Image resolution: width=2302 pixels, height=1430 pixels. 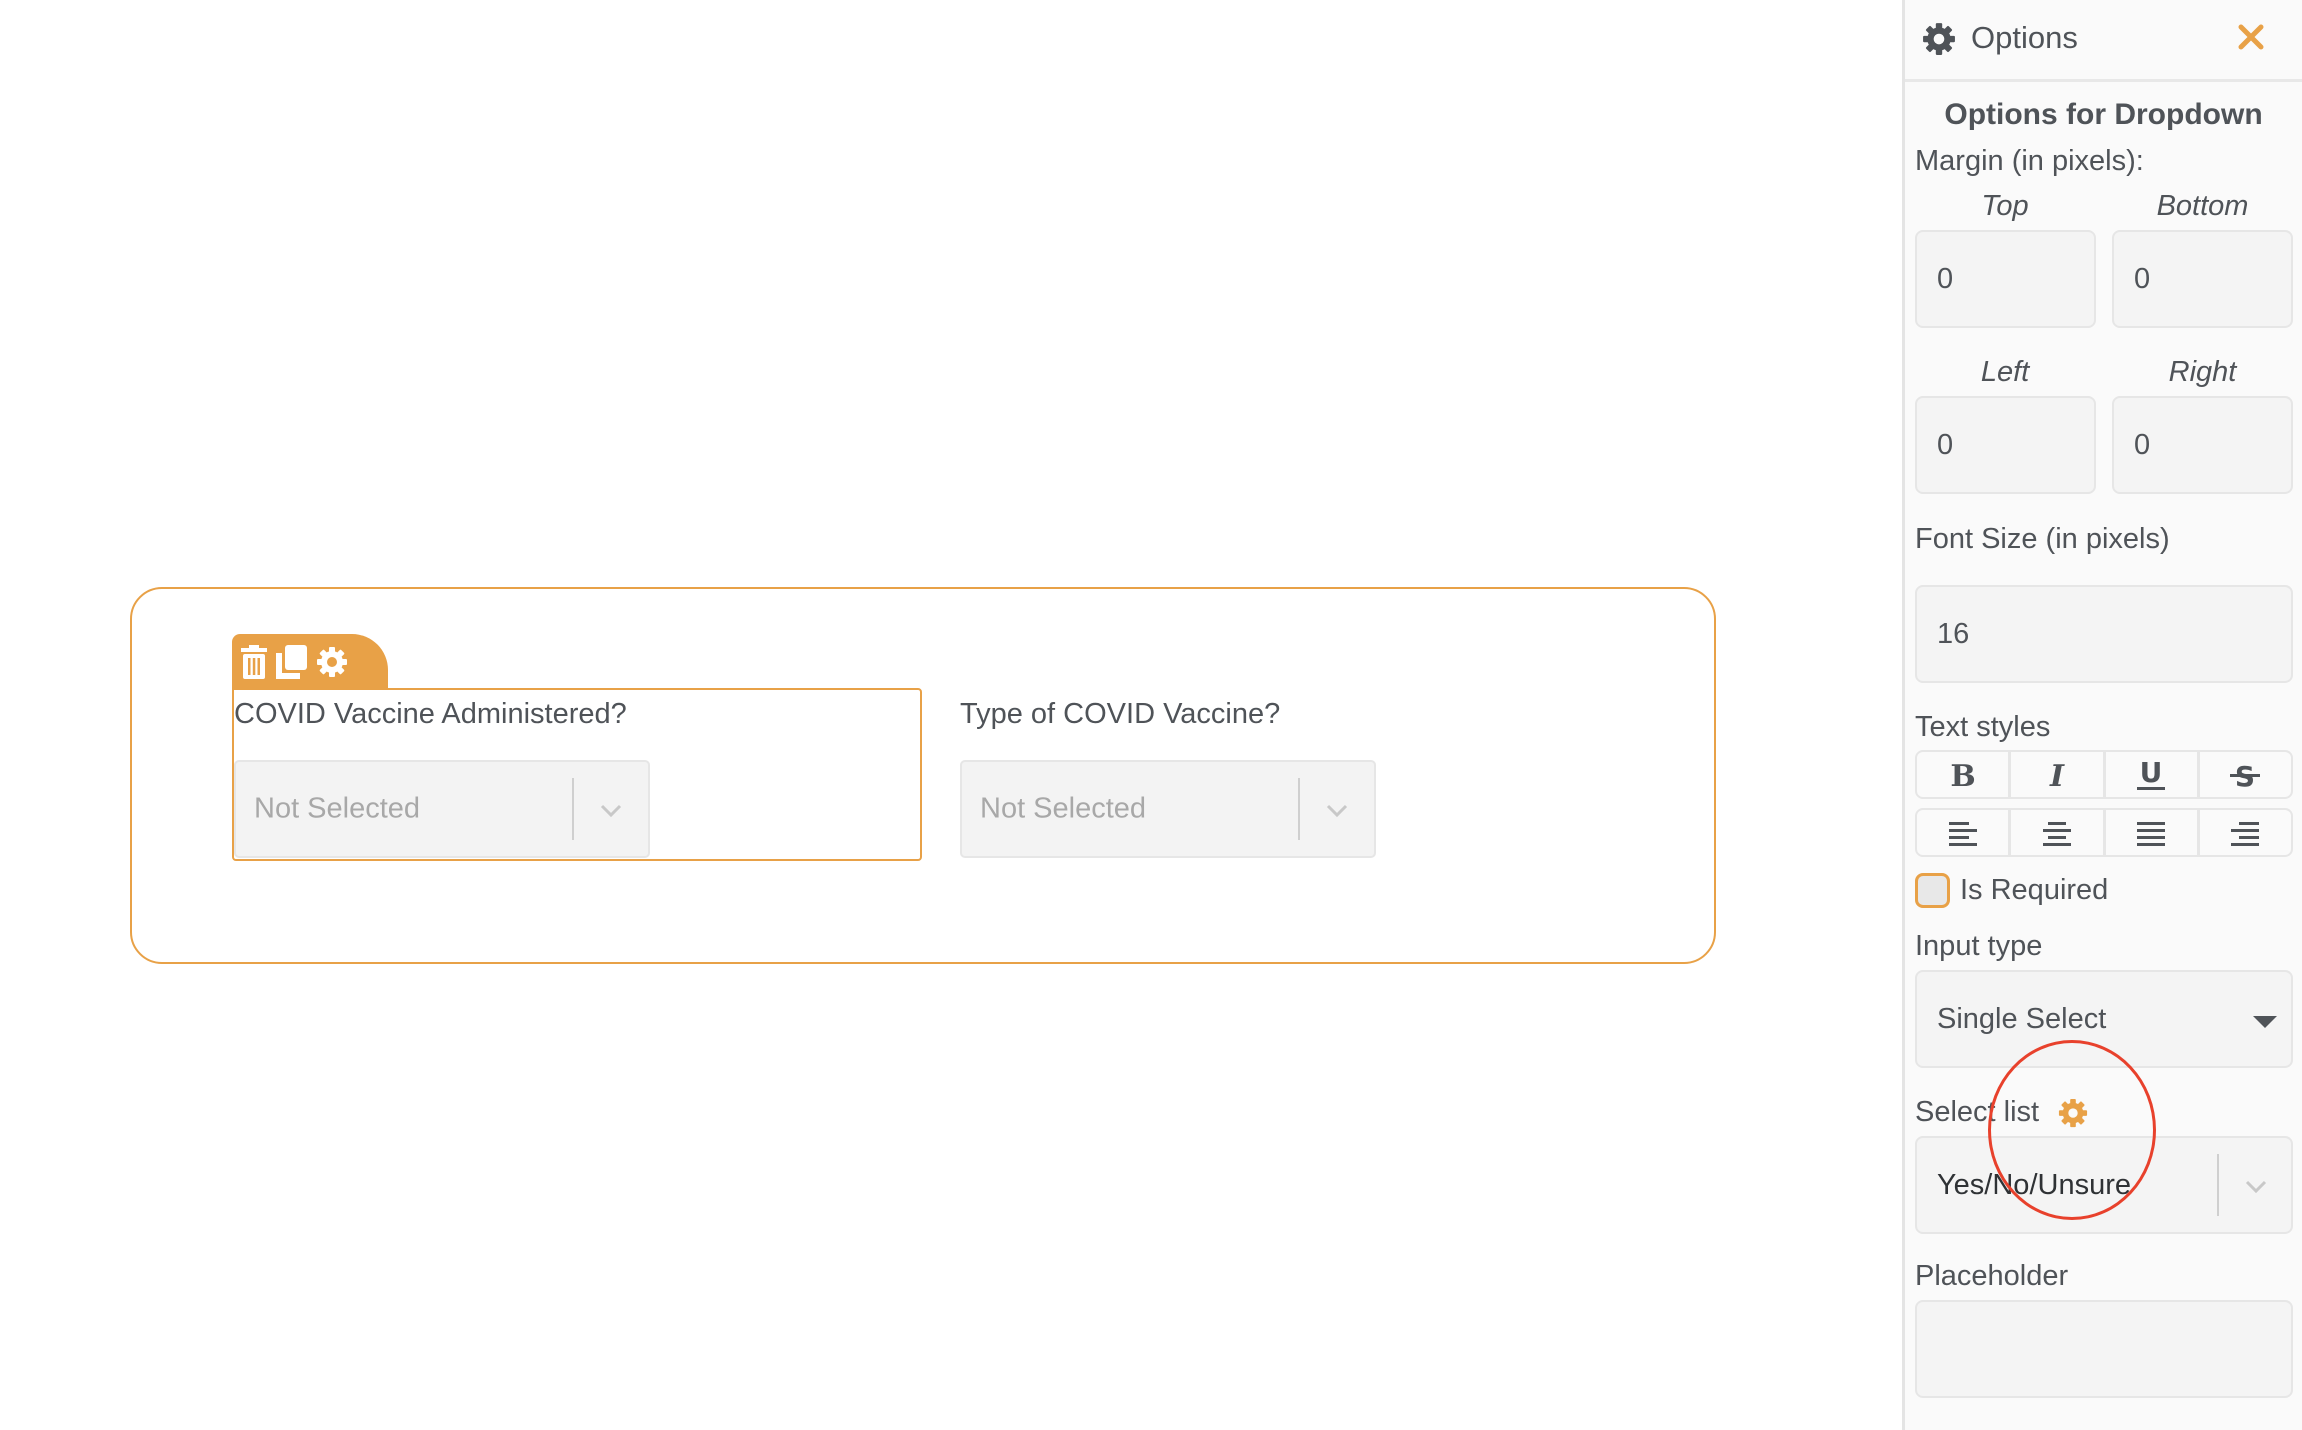 What do you see at coordinates (254, 662) in the screenshot?
I see `trash-icon` at bounding box center [254, 662].